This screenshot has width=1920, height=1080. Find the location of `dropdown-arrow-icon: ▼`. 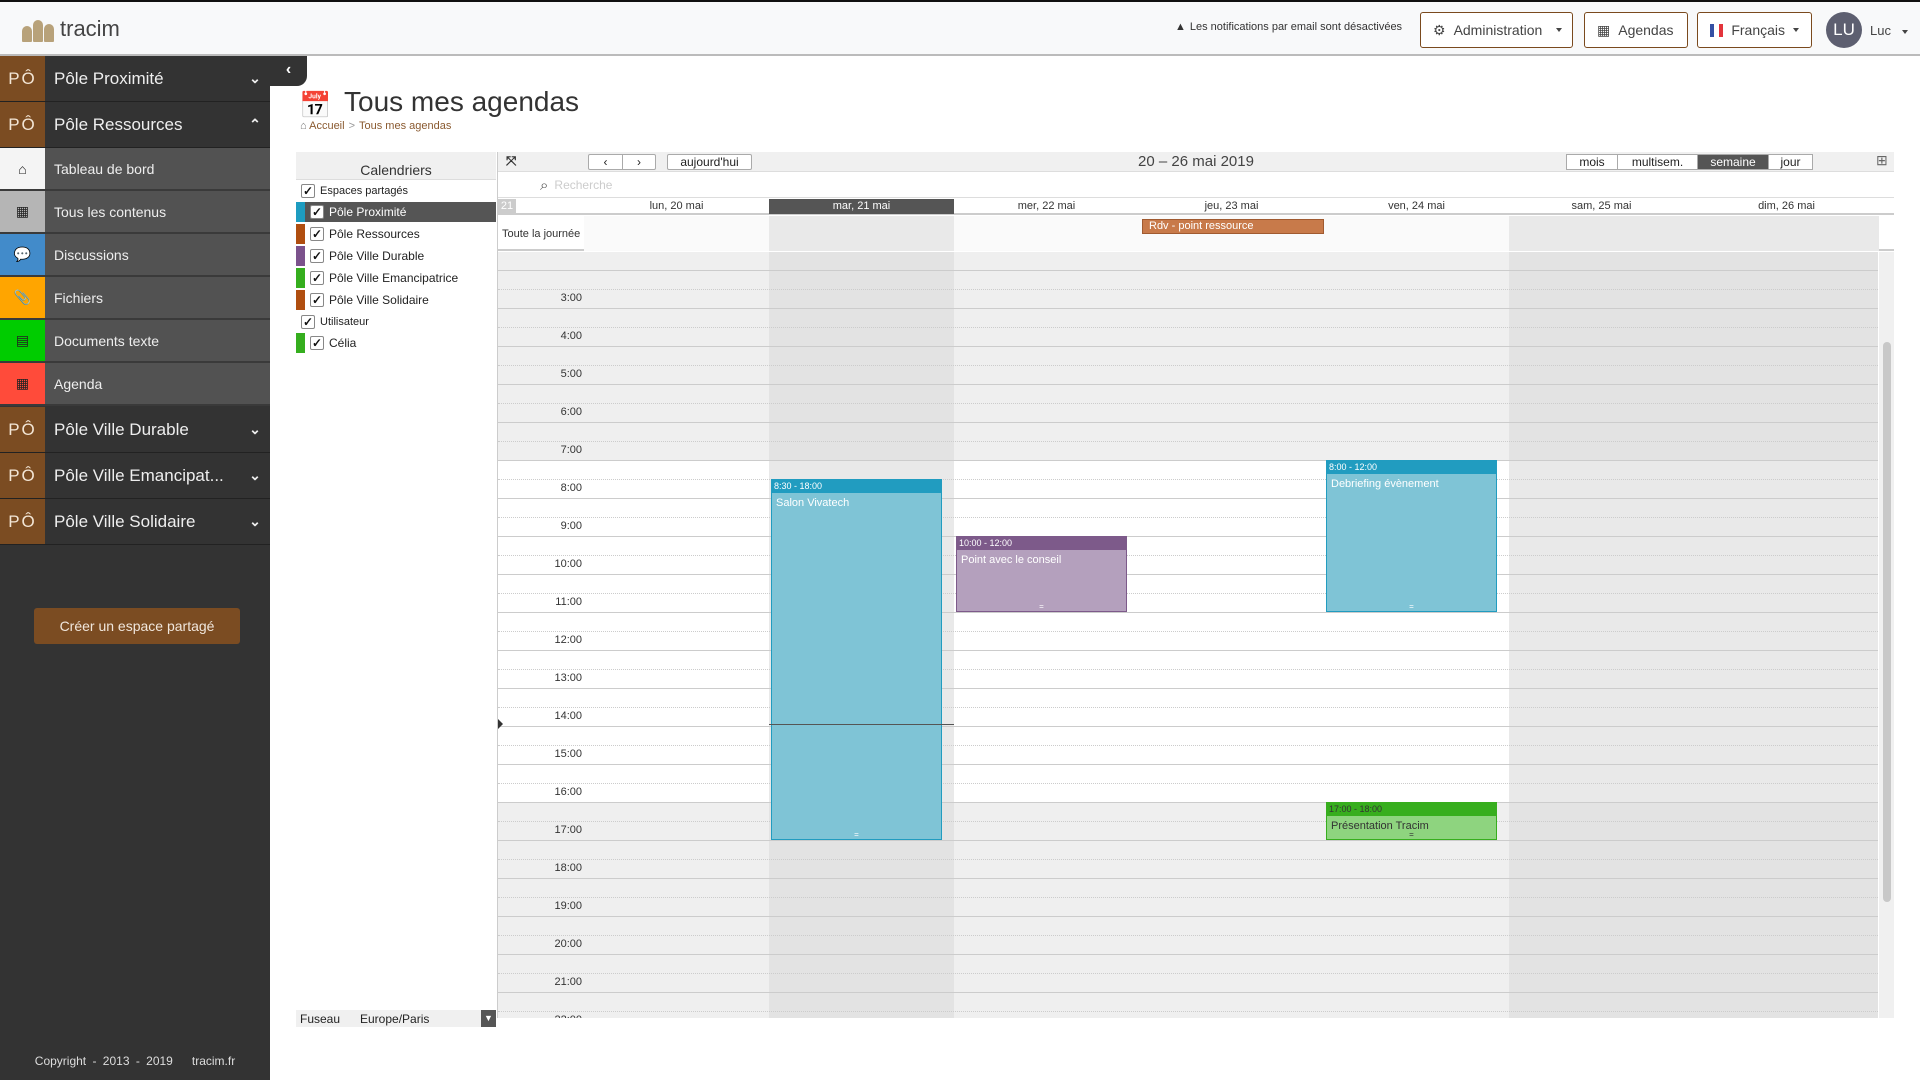

dropdown-arrow-icon: ▼ is located at coordinates (488, 1018).